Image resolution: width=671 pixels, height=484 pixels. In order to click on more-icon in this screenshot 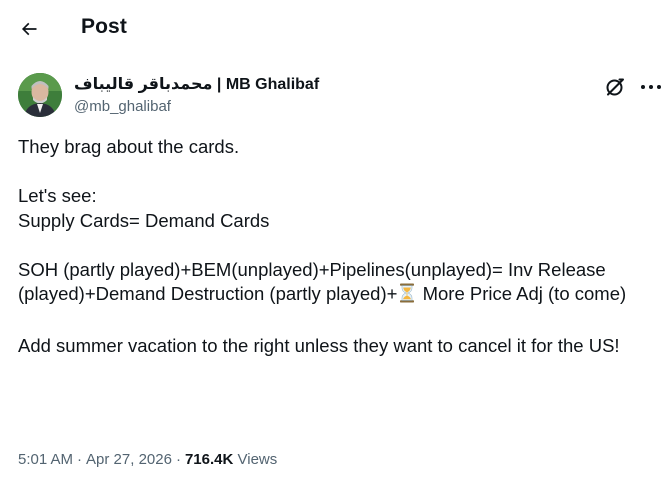, I will do `click(651, 87)`.